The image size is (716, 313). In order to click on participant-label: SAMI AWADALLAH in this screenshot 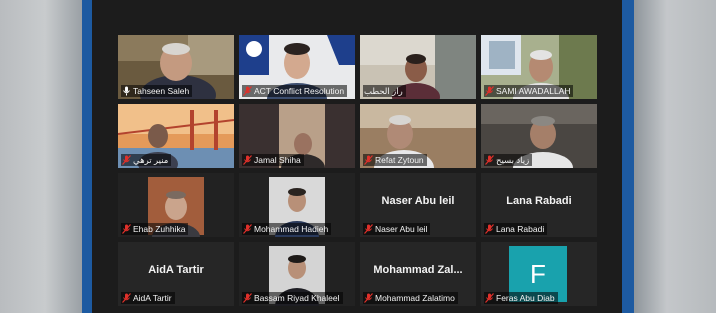, I will do `click(529, 91)`.